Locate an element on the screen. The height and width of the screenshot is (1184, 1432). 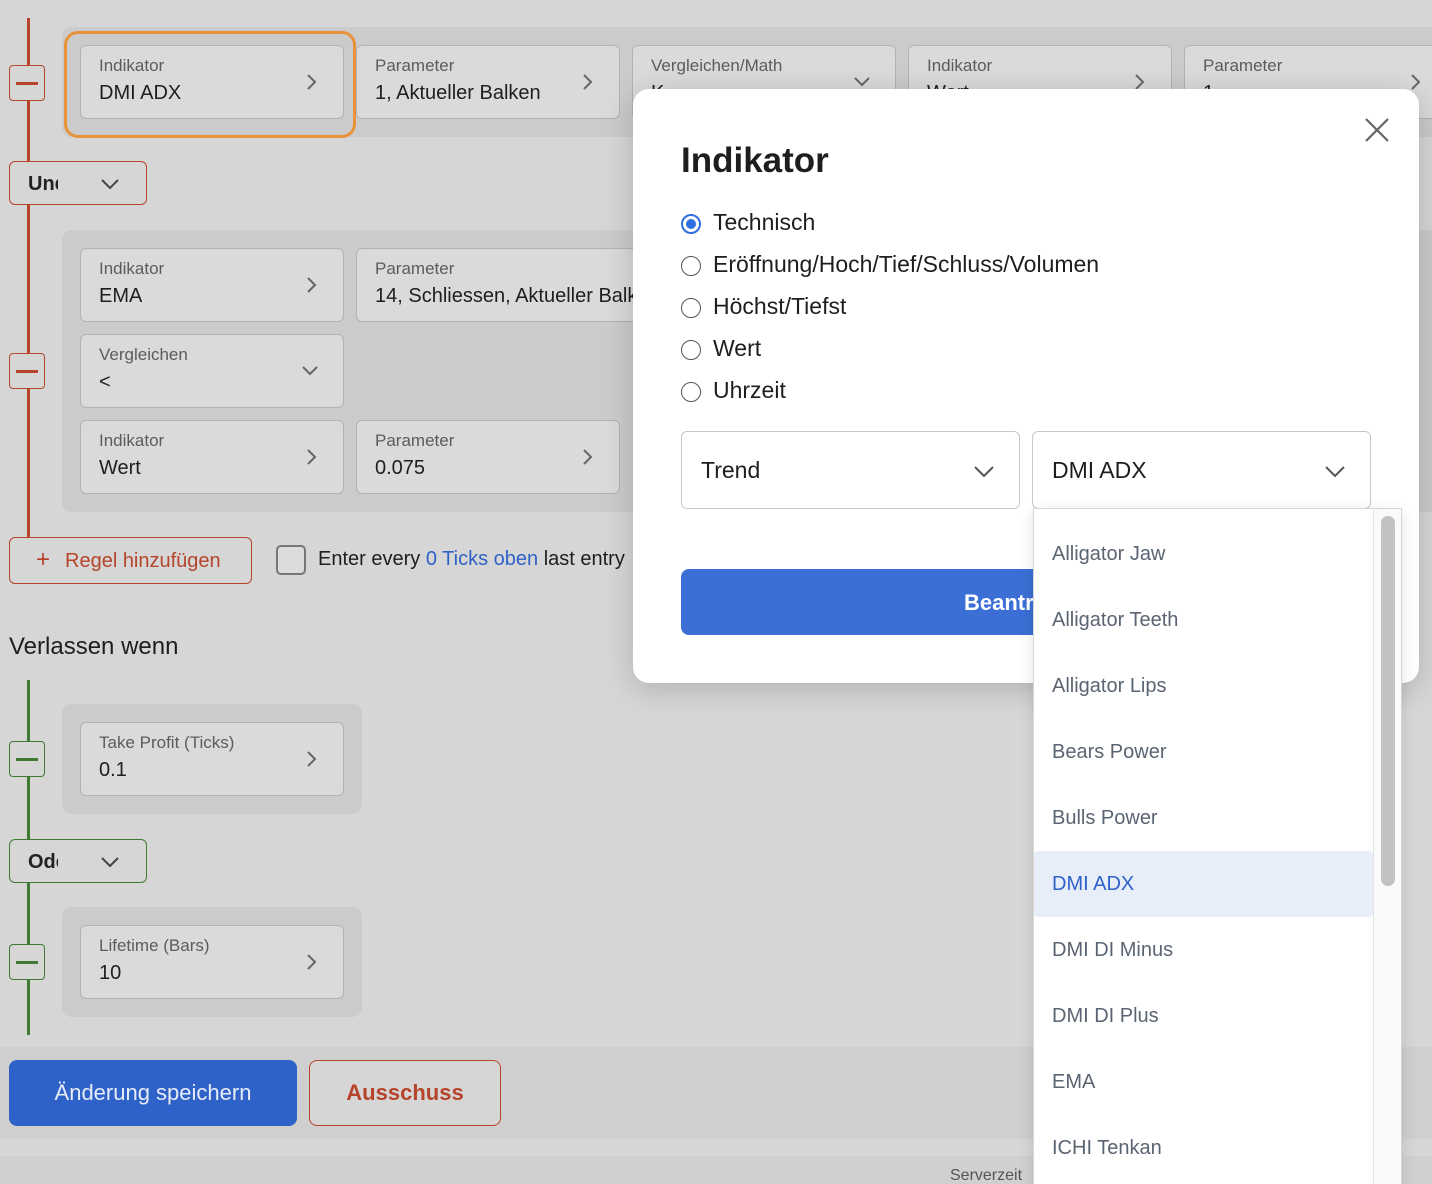
scrollbar is located at coordinates (1387, 846).